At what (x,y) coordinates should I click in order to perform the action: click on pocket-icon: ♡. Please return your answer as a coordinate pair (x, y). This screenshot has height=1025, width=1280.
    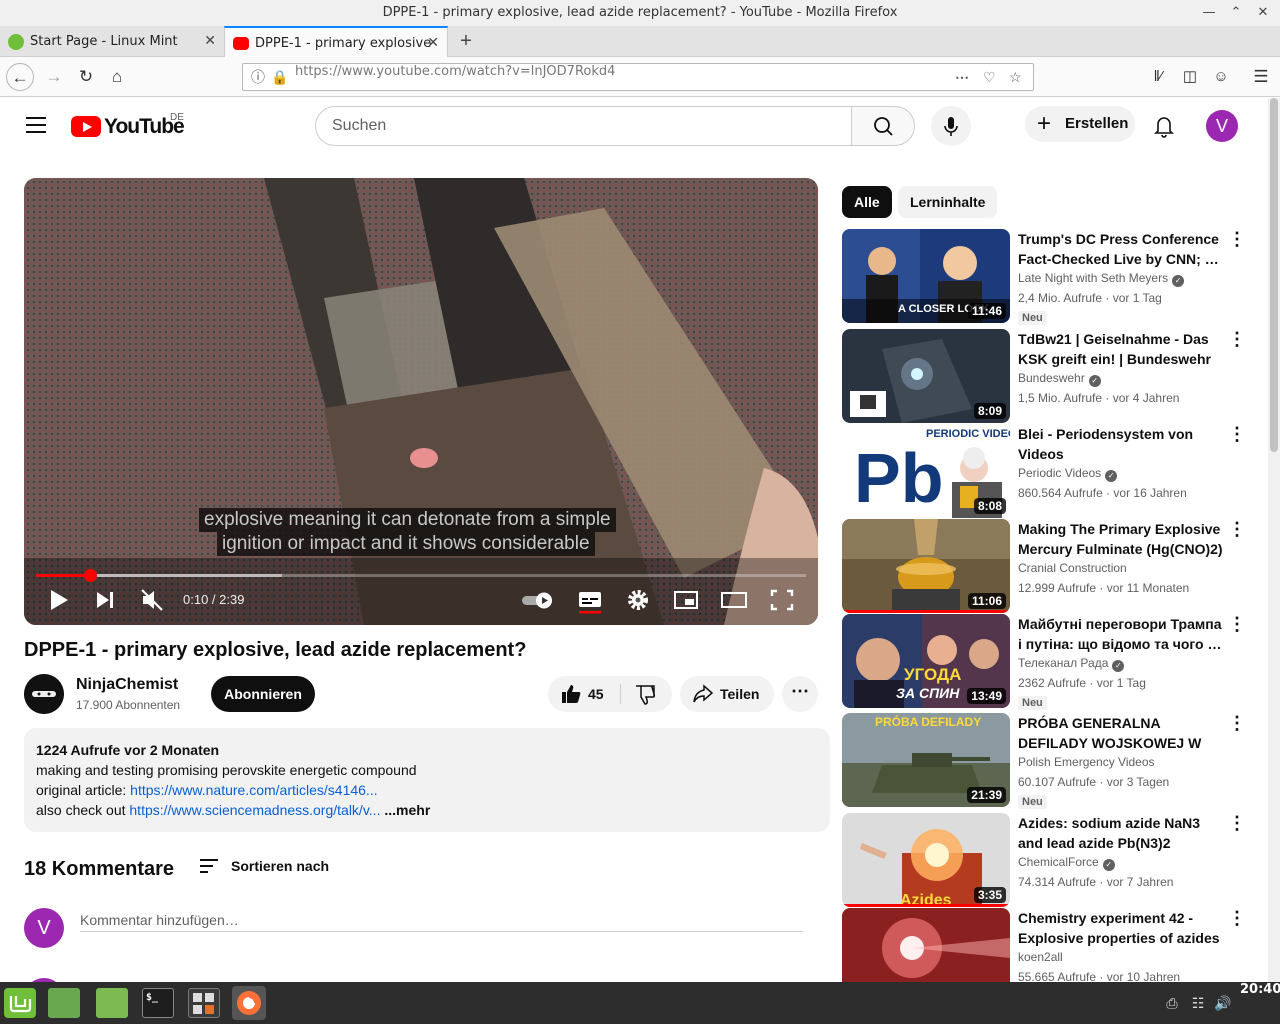
    Looking at the image, I should click on (989, 77).